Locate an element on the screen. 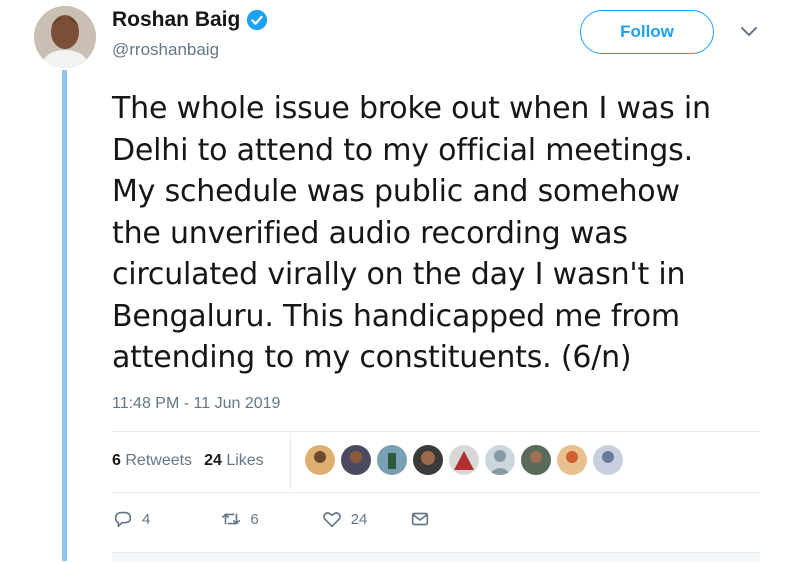 The height and width of the screenshot is (562, 800). thread-line is located at coordinates (64, 315).